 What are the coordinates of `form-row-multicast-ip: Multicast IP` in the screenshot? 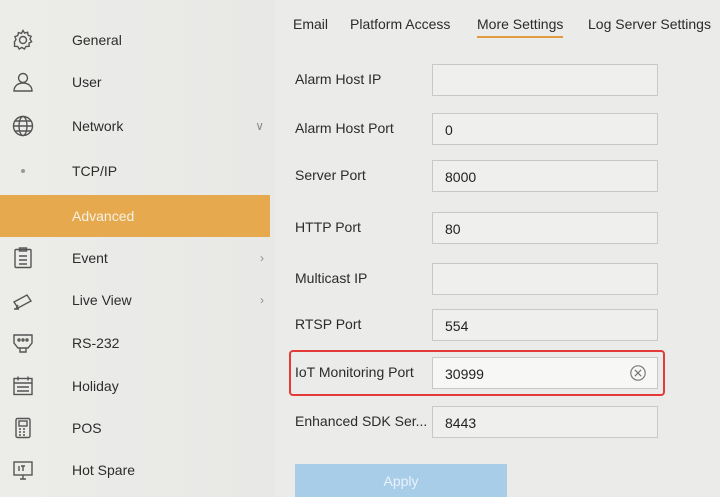 It's located at (497, 279).